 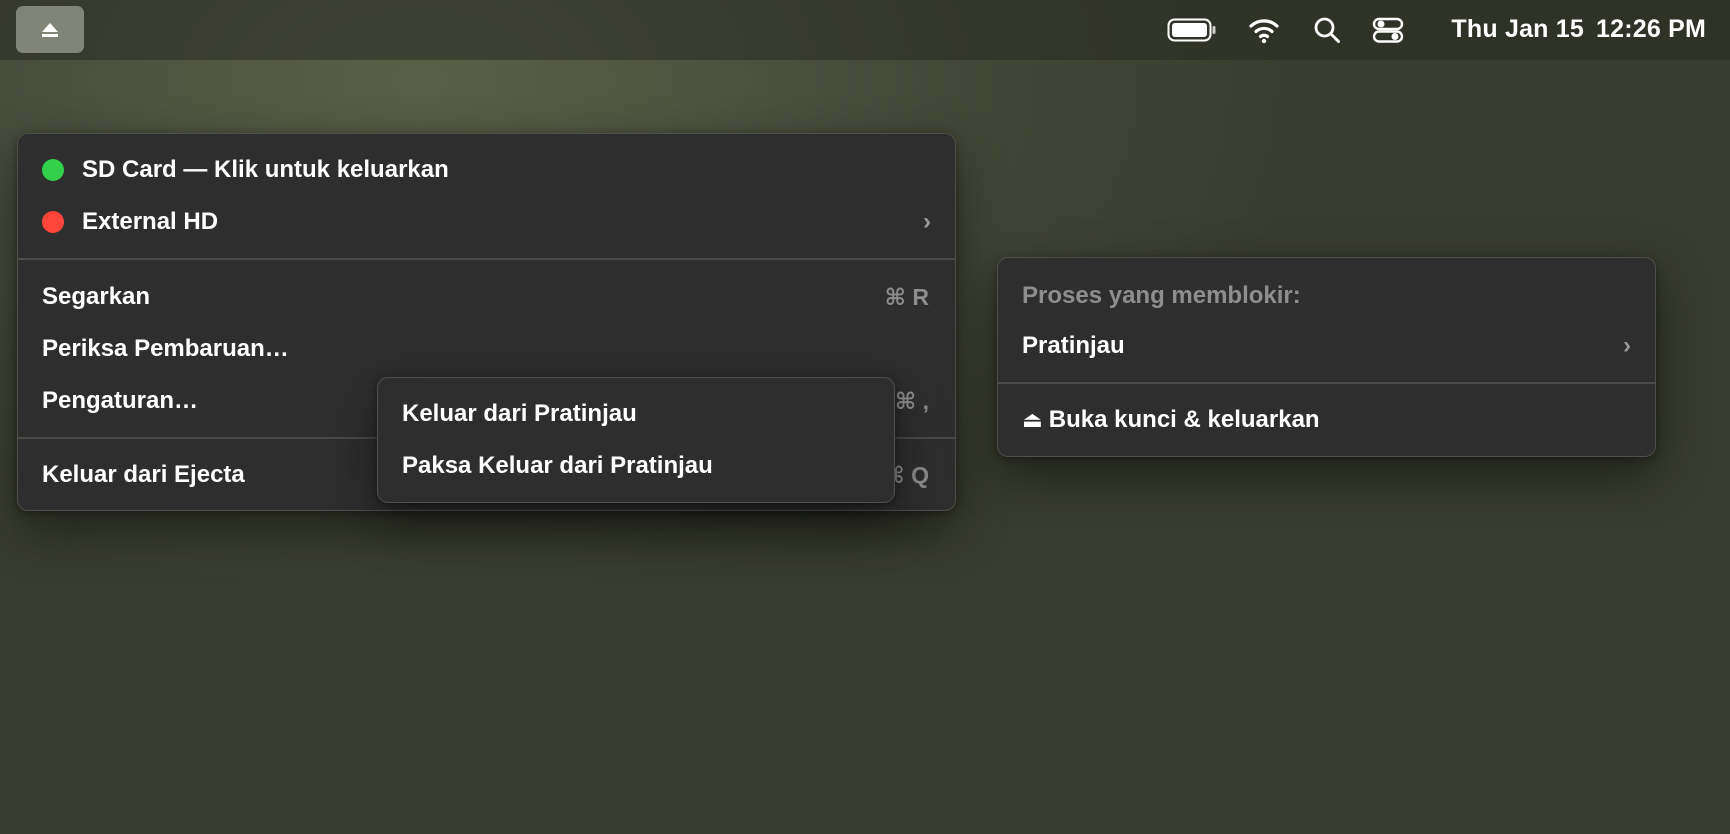 I want to click on blocking-header-label: Proses yang memblokir:, so click(x=1161, y=295).